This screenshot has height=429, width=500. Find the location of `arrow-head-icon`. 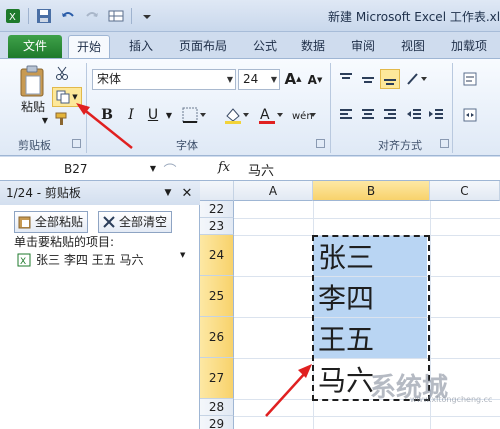

arrow-head-icon is located at coordinates (305, 371).